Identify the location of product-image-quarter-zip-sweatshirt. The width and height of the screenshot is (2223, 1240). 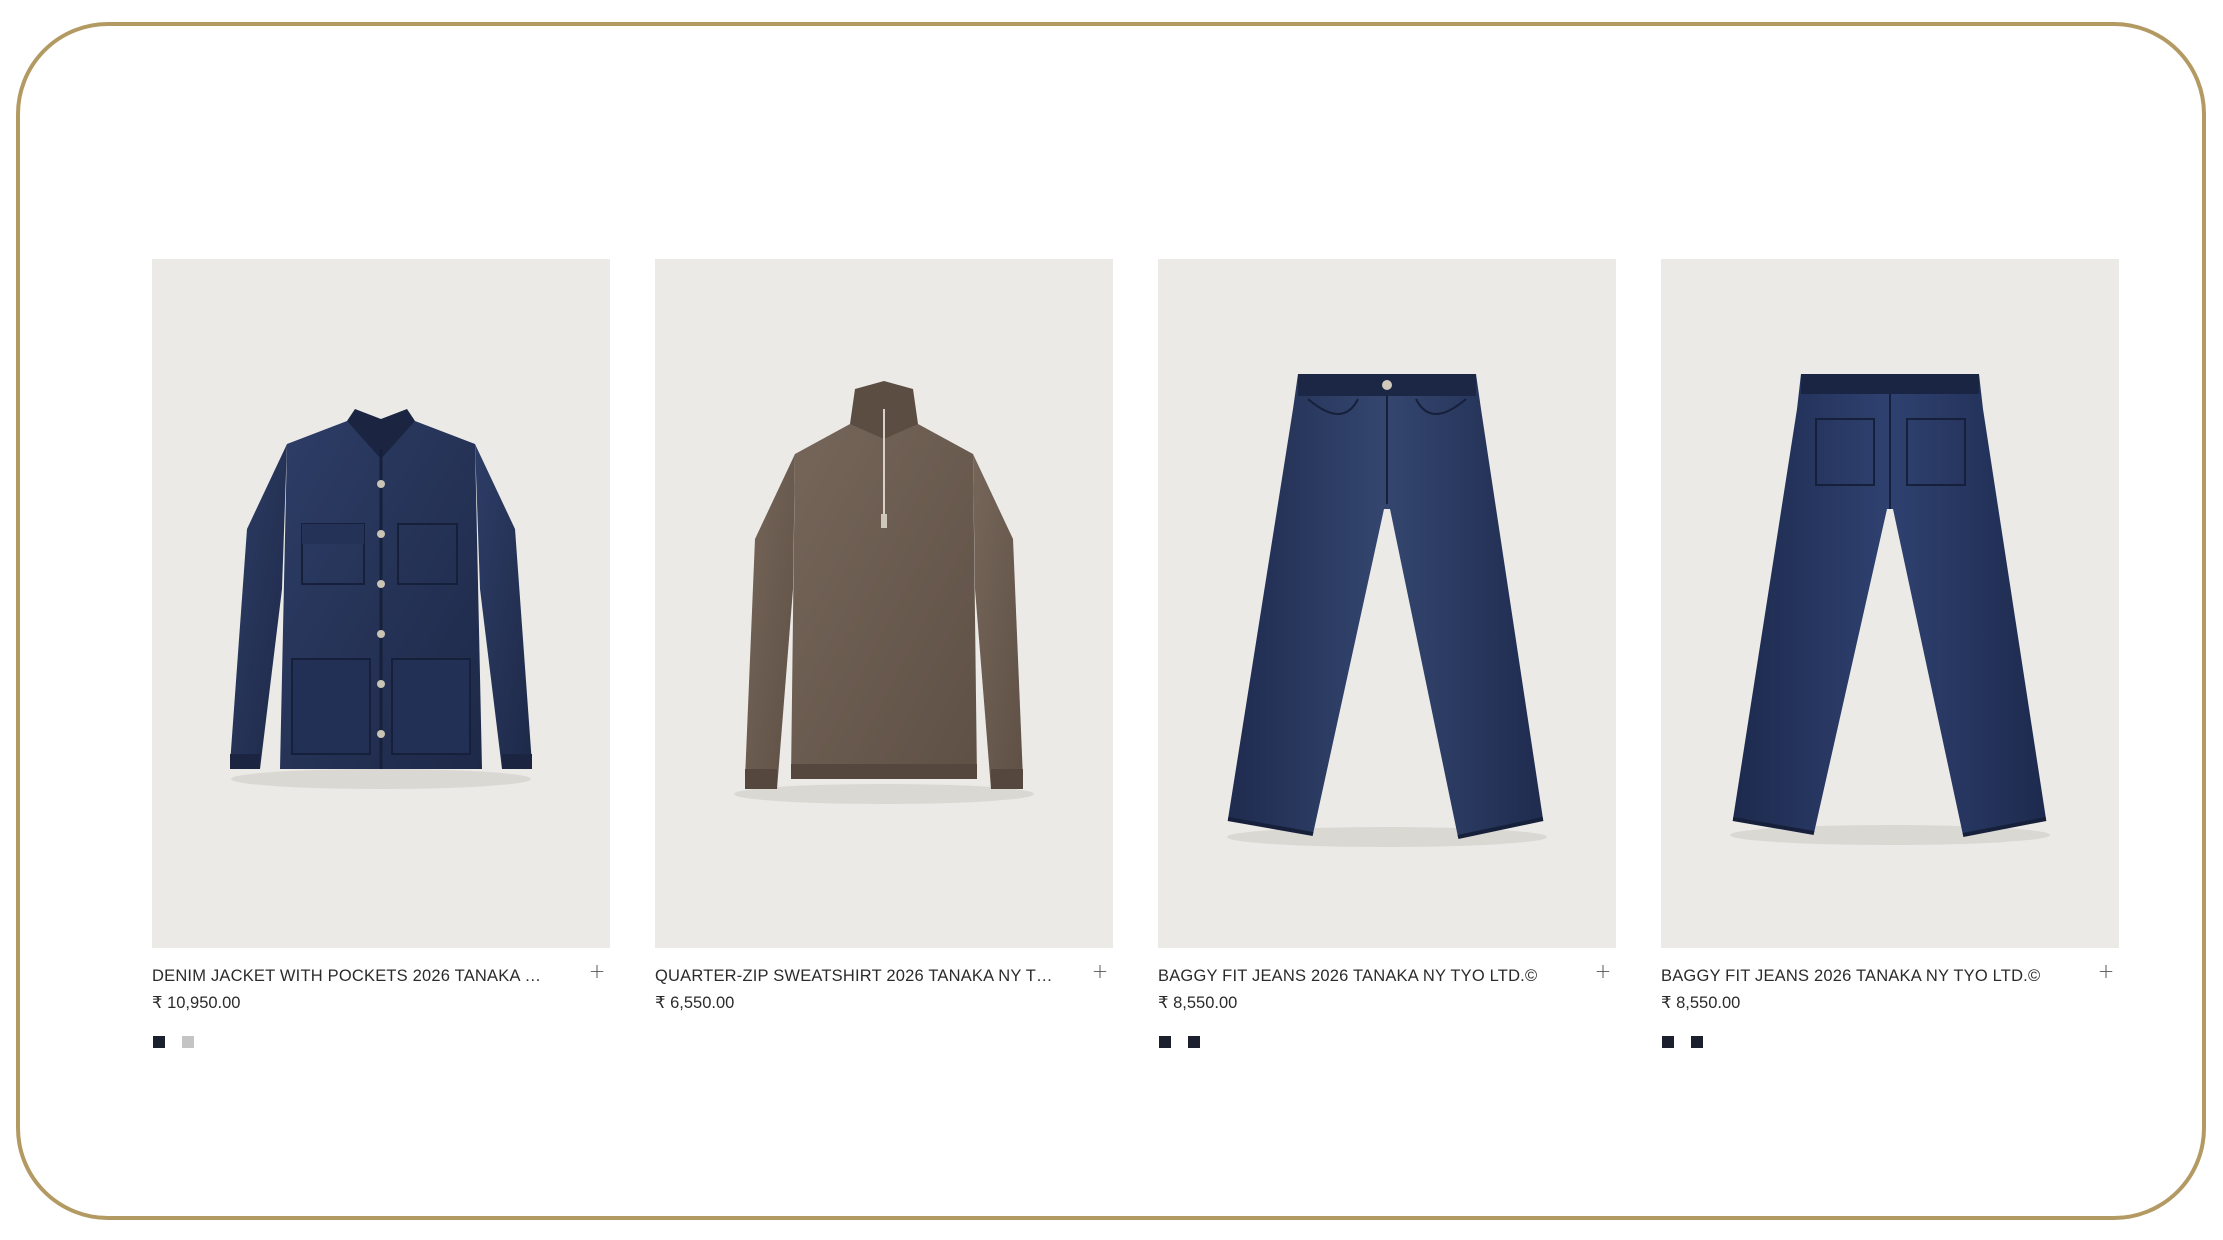
(884, 603).